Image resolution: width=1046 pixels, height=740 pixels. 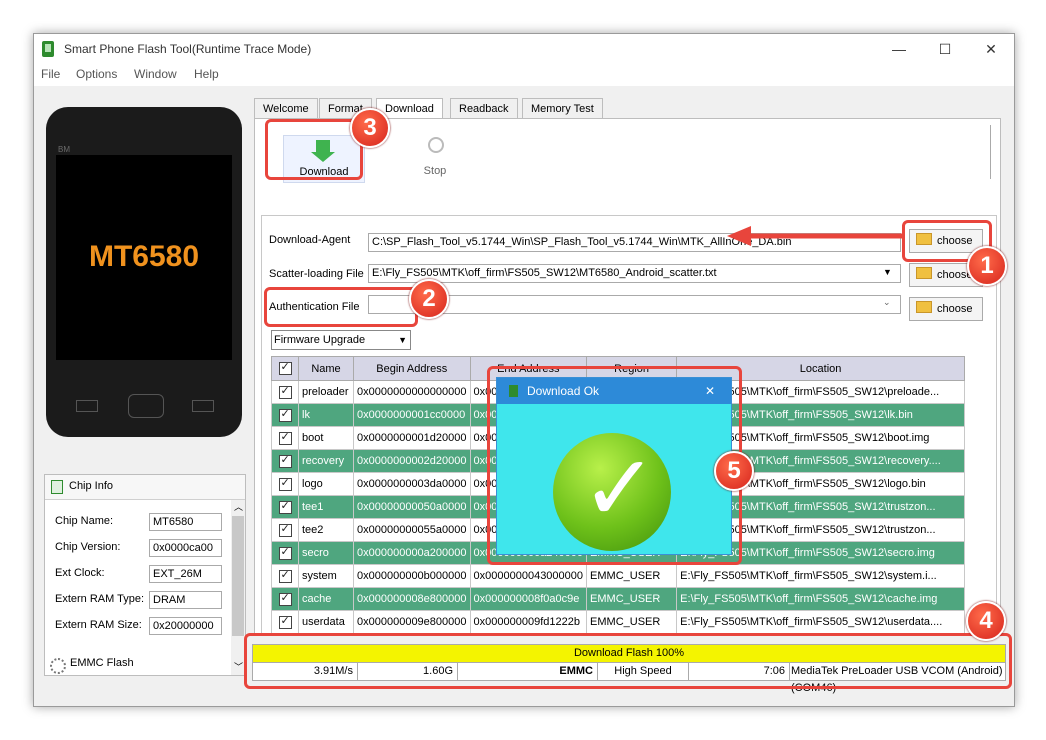 I want to click on scroll-down-icon: ﹀, so click(x=238, y=666).